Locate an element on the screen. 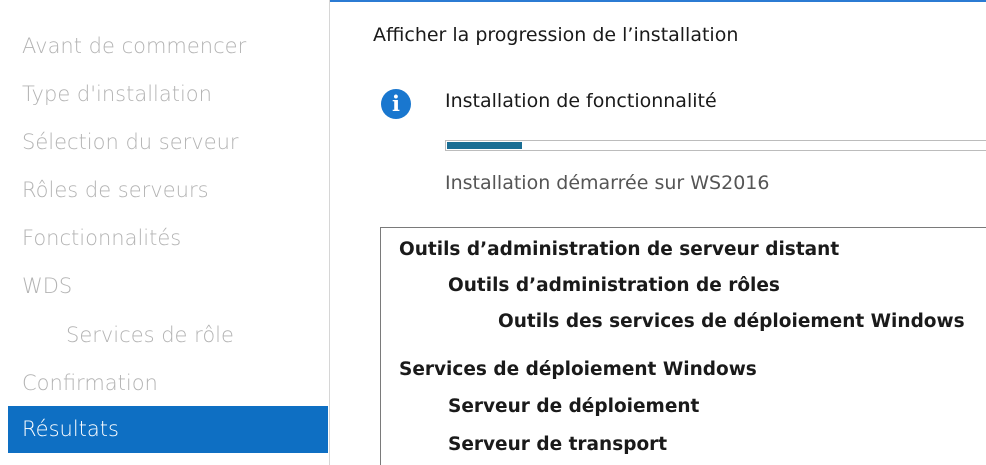 This screenshot has width=986, height=465. sidebar-item-type-installation: Type d'installation is located at coordinates (168, 94).